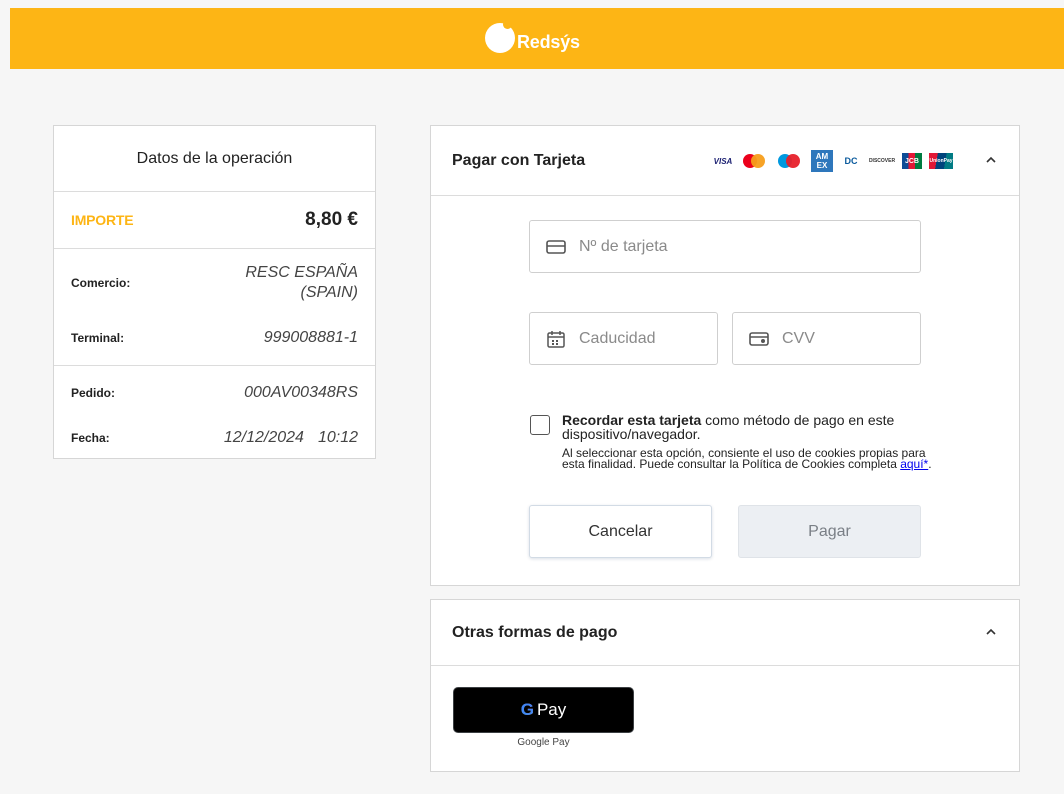 The image size is (1064, 794). I want to click on mastercard-logo-icon, so click(755, 161).